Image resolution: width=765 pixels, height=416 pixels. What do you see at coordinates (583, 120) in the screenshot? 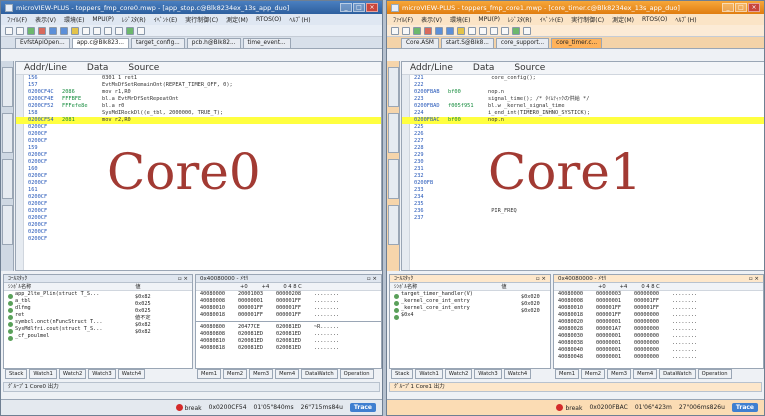
I see `current-pc-line: 0200FBAC bf00 nop.n` at bounding box center [583, 120].